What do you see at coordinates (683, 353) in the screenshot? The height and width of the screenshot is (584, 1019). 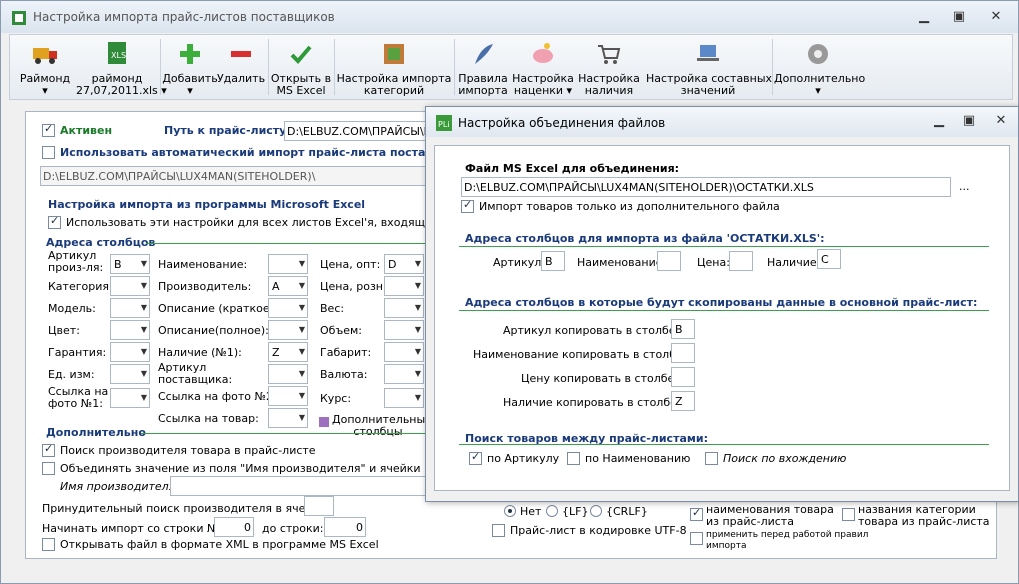 I see `copy-name-input` at bounding box center [683, 353].